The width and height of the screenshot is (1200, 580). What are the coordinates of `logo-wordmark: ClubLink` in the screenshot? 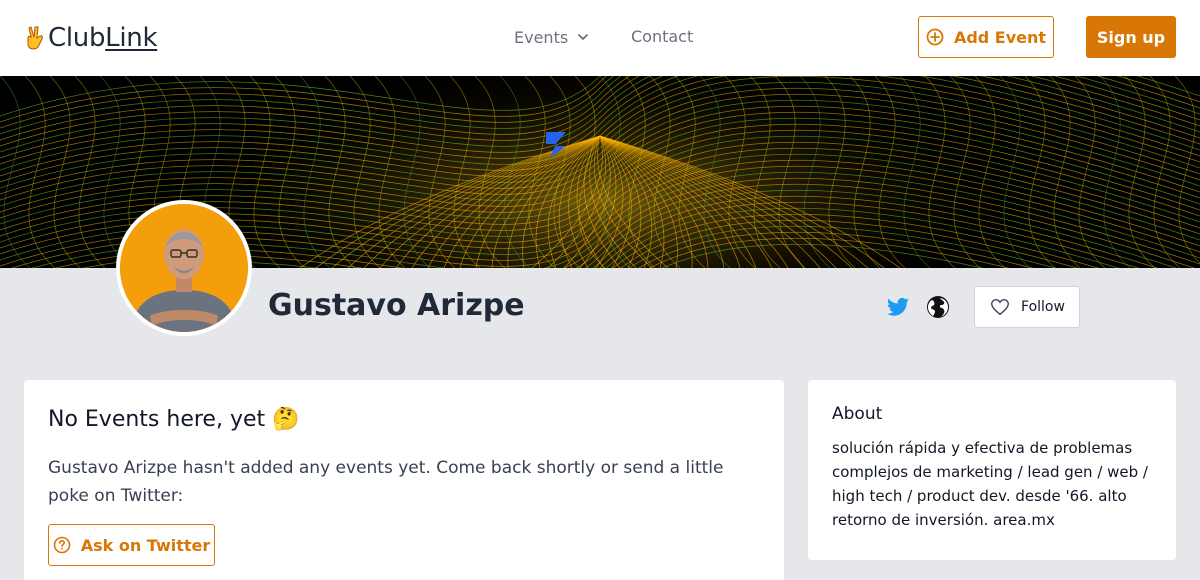 It's located at (103, 38).